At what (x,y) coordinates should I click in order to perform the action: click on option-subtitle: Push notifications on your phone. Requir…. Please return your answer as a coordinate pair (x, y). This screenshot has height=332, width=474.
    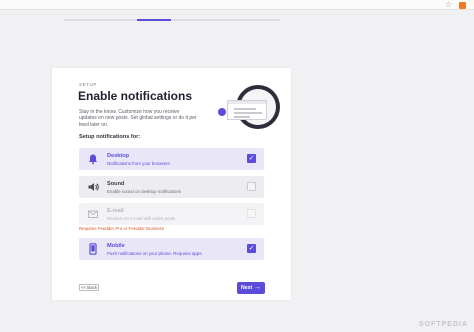
    Looking at the image, I should click on (155, 253).